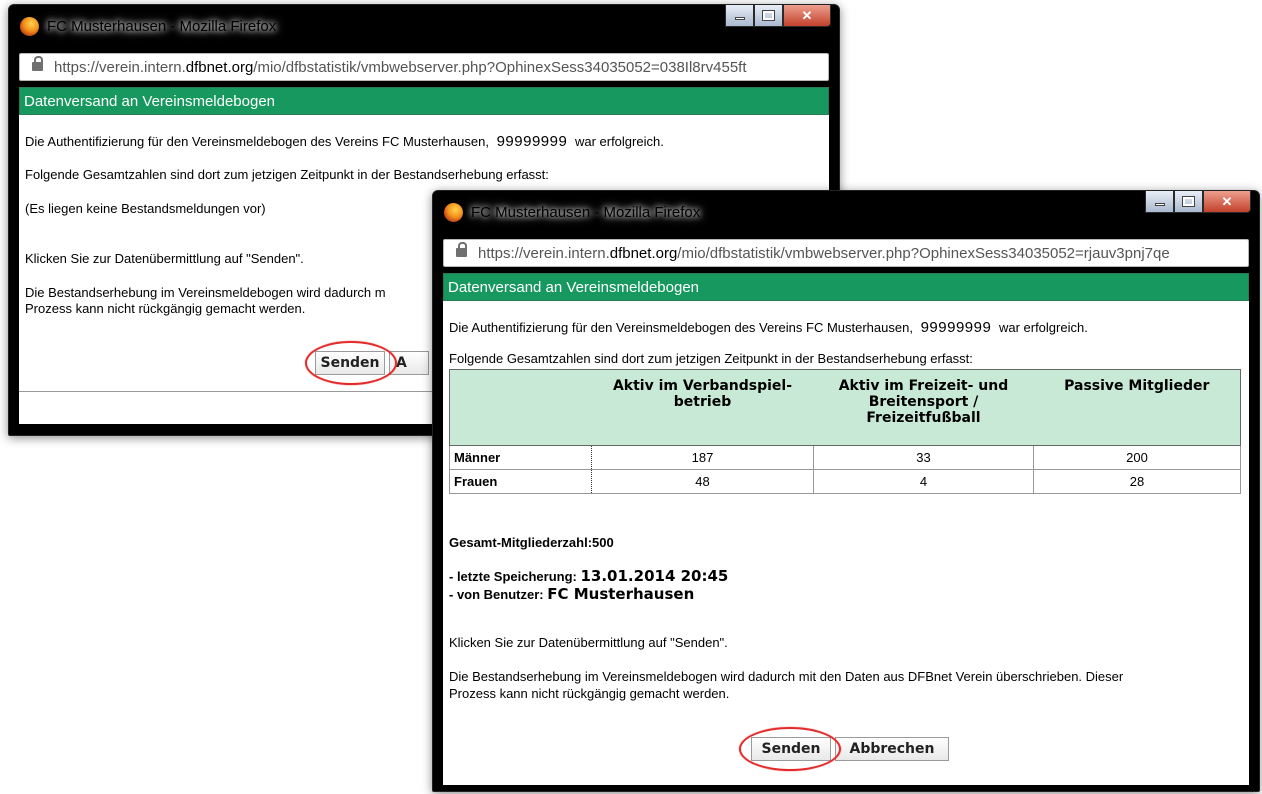 The height and width of the screenshot is (794, 1262). What do you see at coordinates (520, 481) in the screenshot?
I see `row-label-women: Frauen` at bounding box center [520, 481].